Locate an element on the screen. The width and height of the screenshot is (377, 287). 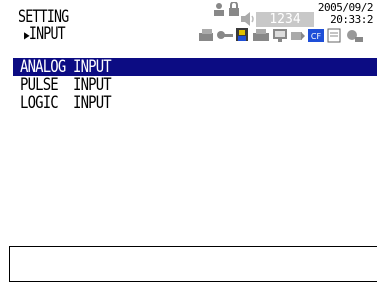
person-icon is located at coordinates (242, 34).